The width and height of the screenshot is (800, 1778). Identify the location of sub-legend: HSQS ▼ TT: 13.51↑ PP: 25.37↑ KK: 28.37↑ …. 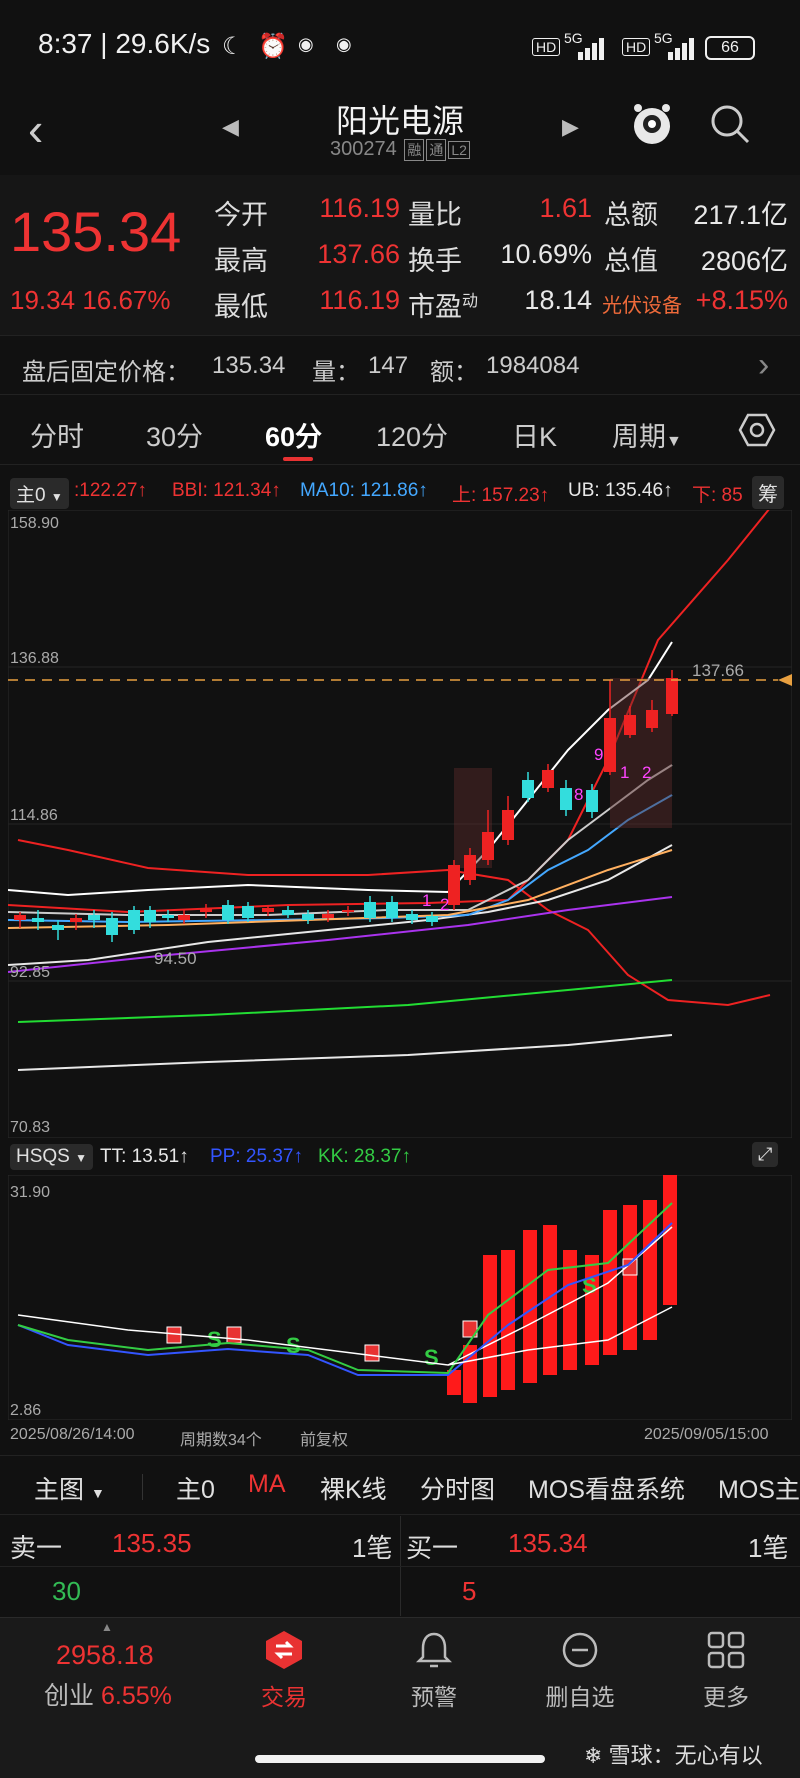
(400, 1157).